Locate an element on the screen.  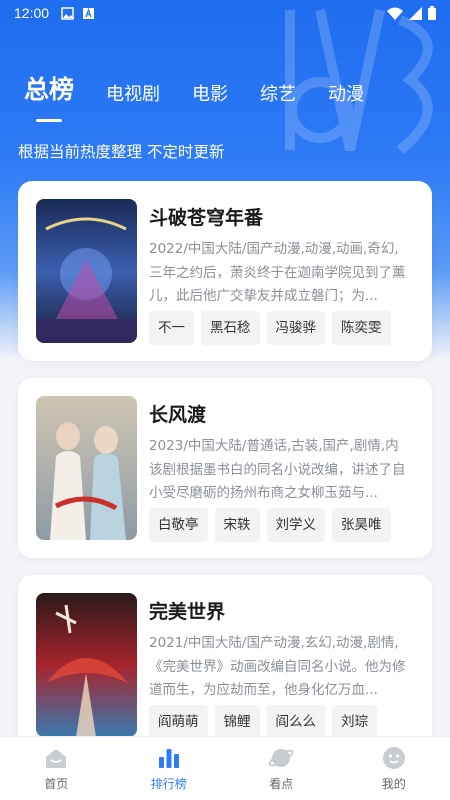
tab-tv-series: 电视剧 is located at coordinates (133, 96).